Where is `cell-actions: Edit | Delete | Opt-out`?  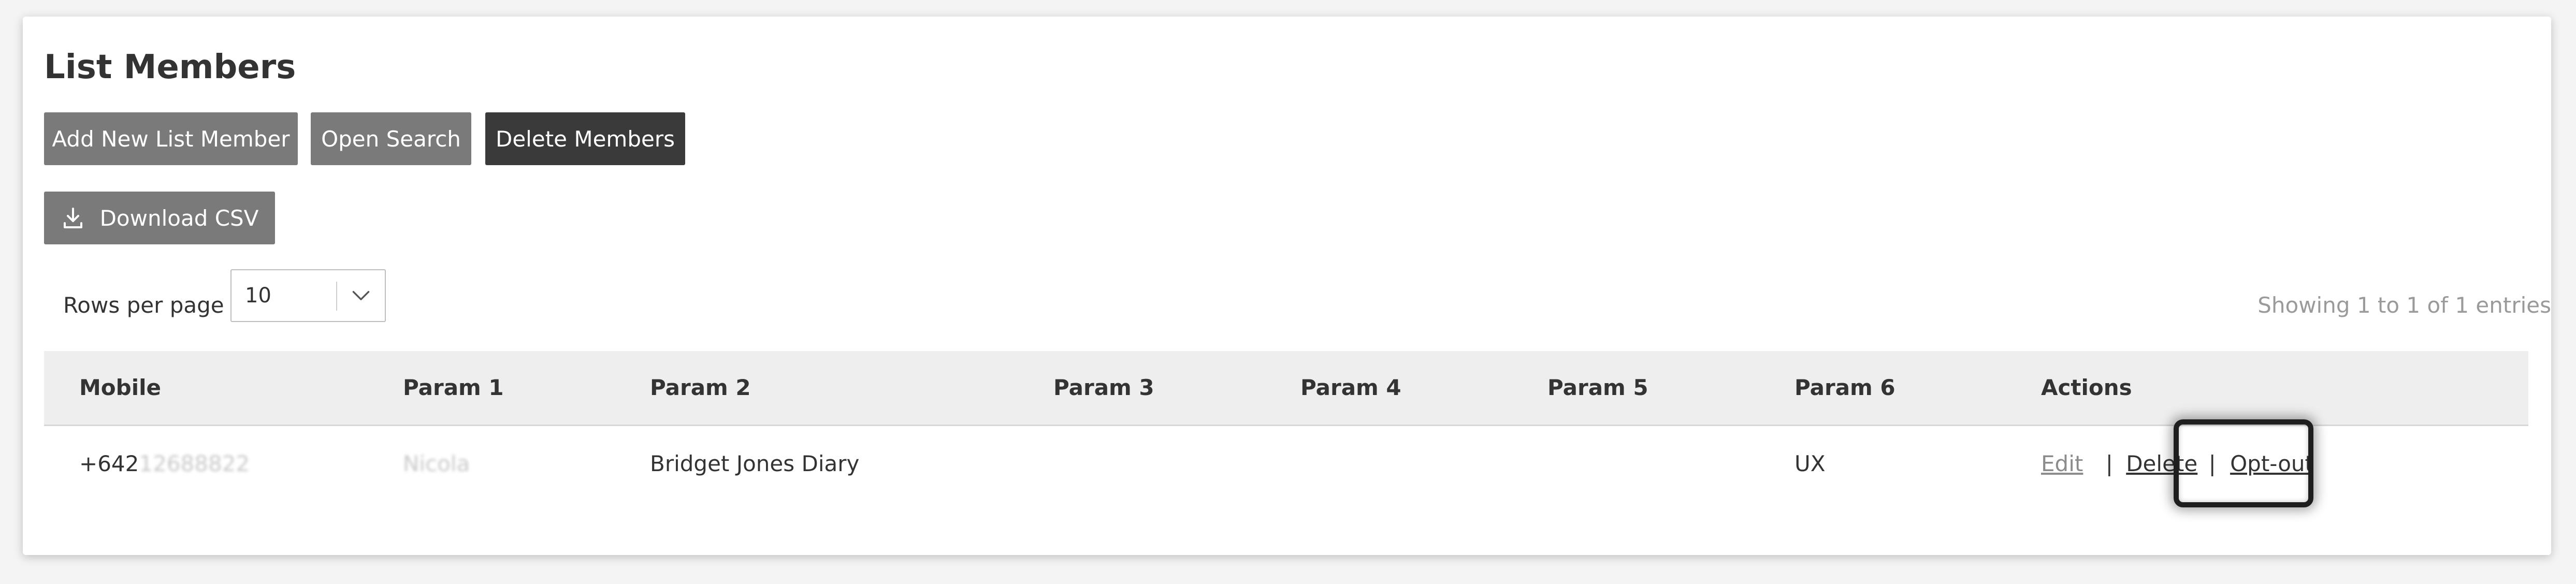 cell-actions: Edit | Delete | Opt-out is located at coordinates (2177, 463).